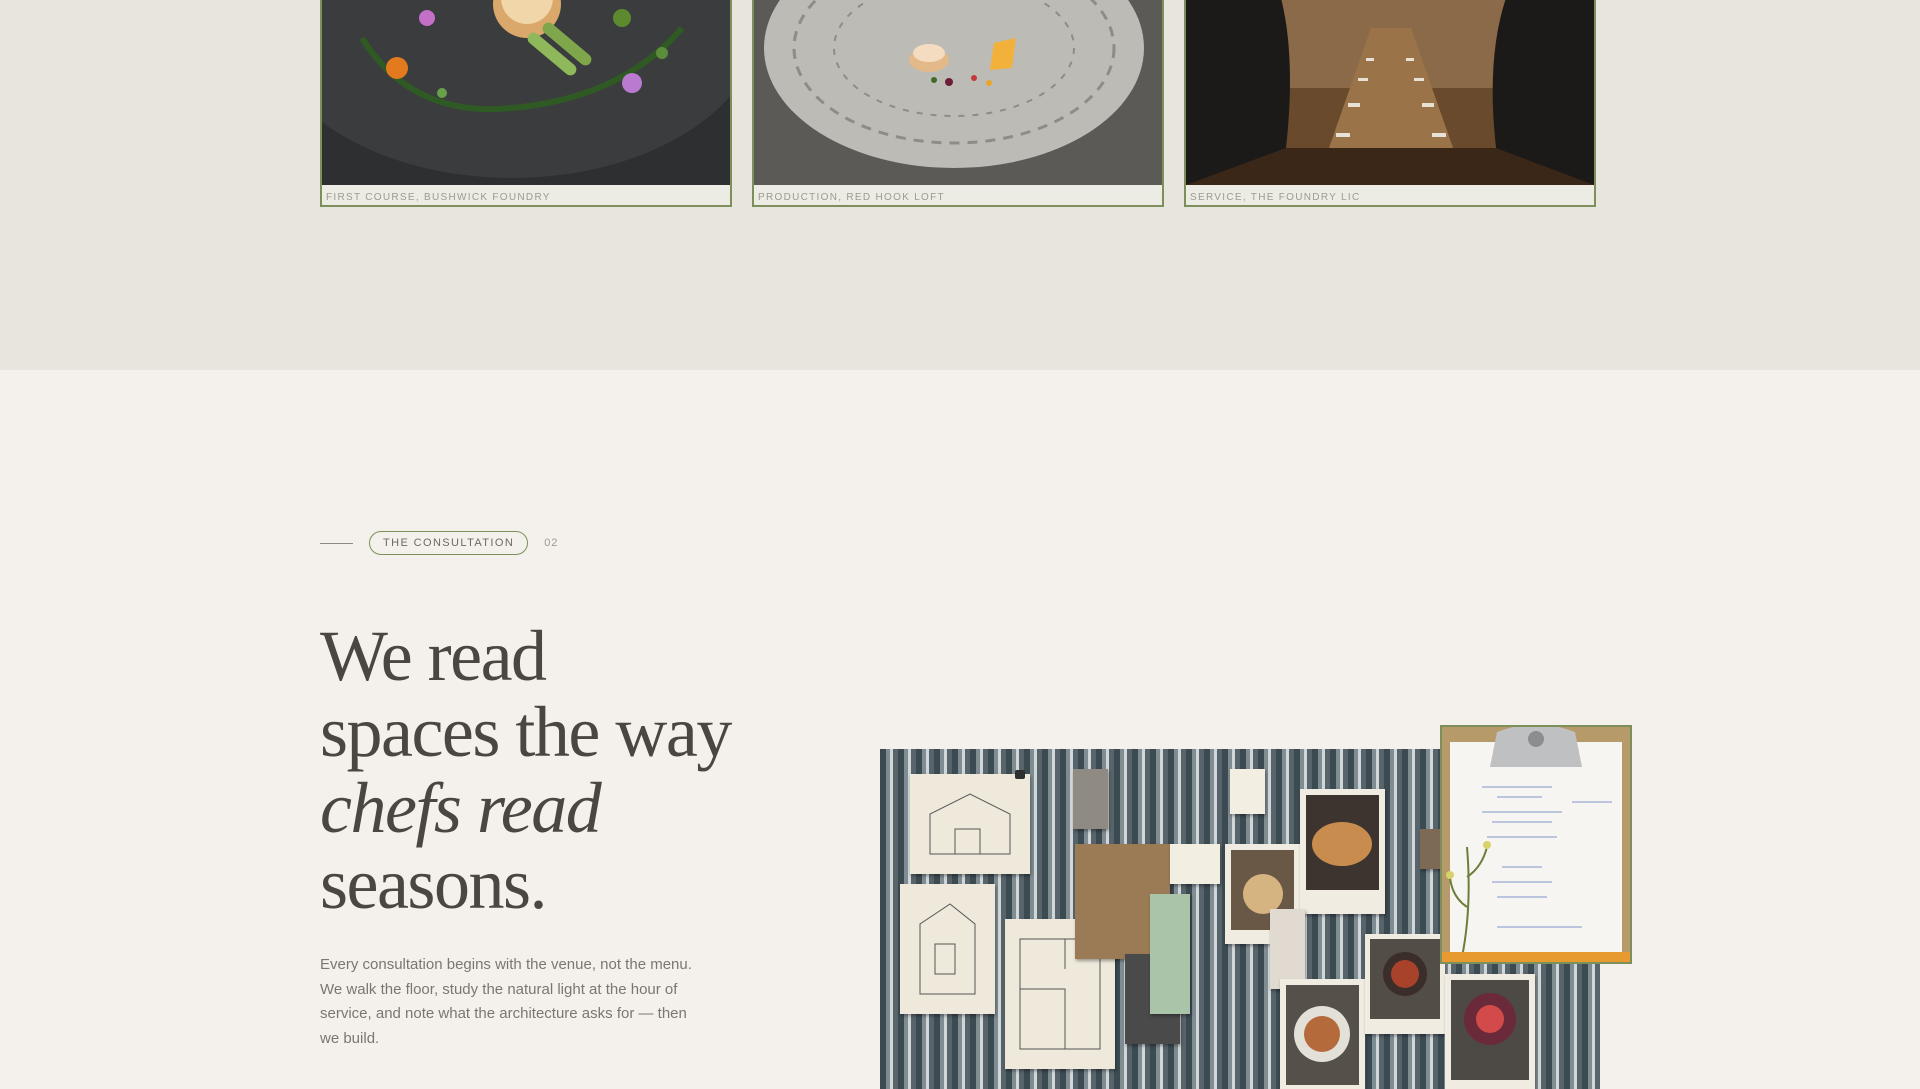  What do you see at coordinates (958, 92) in the screenshot?
I see `ceramic-plate-photo` at bounding box center [958, 92].